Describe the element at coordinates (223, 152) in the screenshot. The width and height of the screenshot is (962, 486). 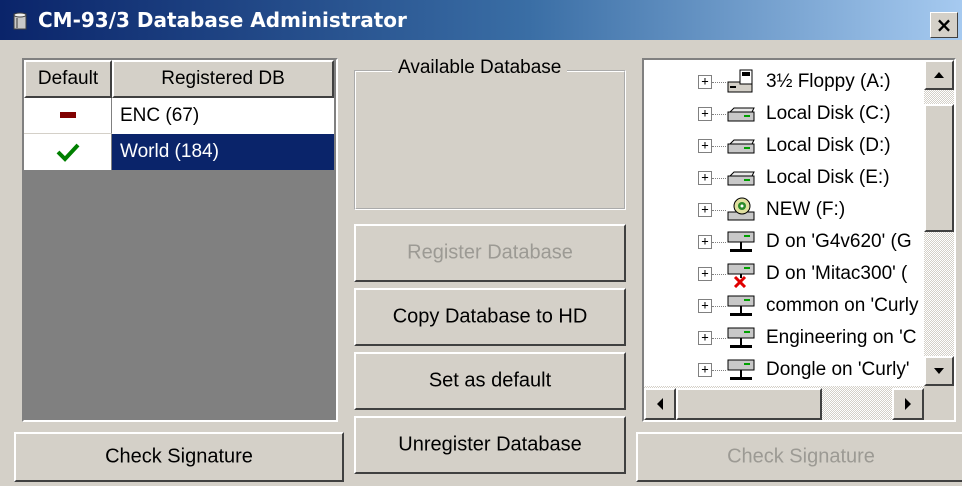
I see `registered-db-name: World (184)` at that location.